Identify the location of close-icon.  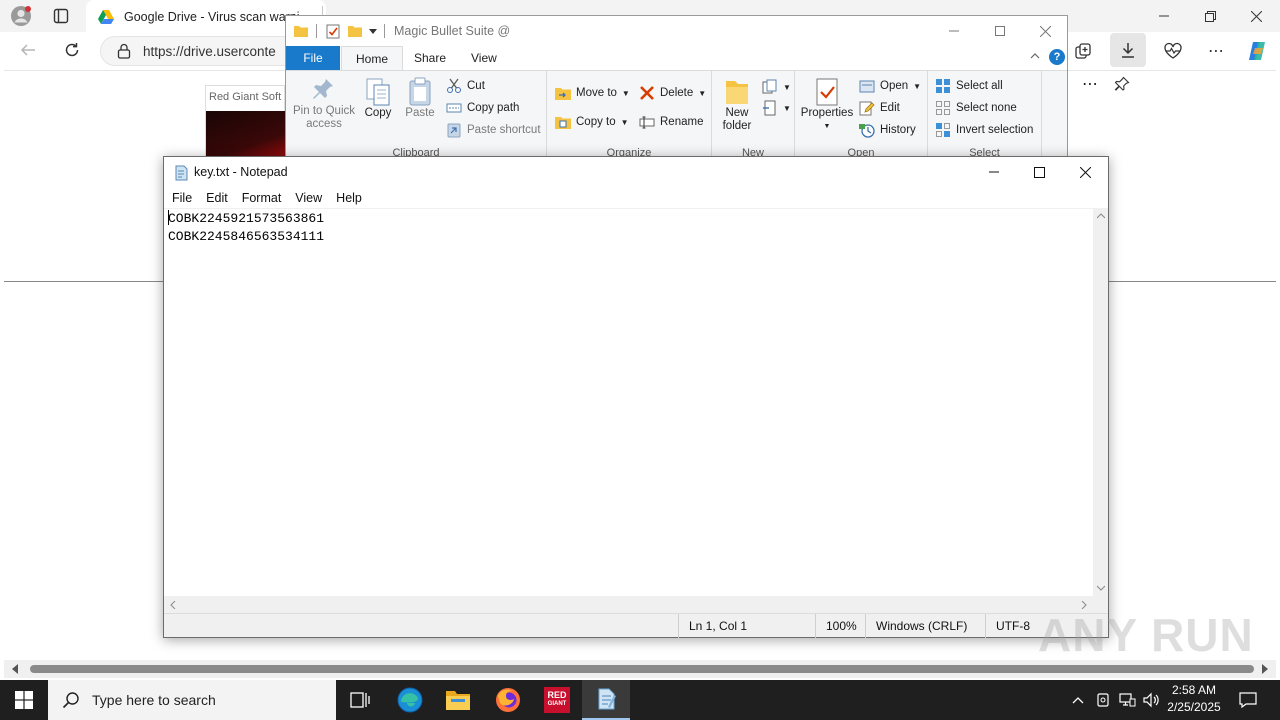
(1085, 172).